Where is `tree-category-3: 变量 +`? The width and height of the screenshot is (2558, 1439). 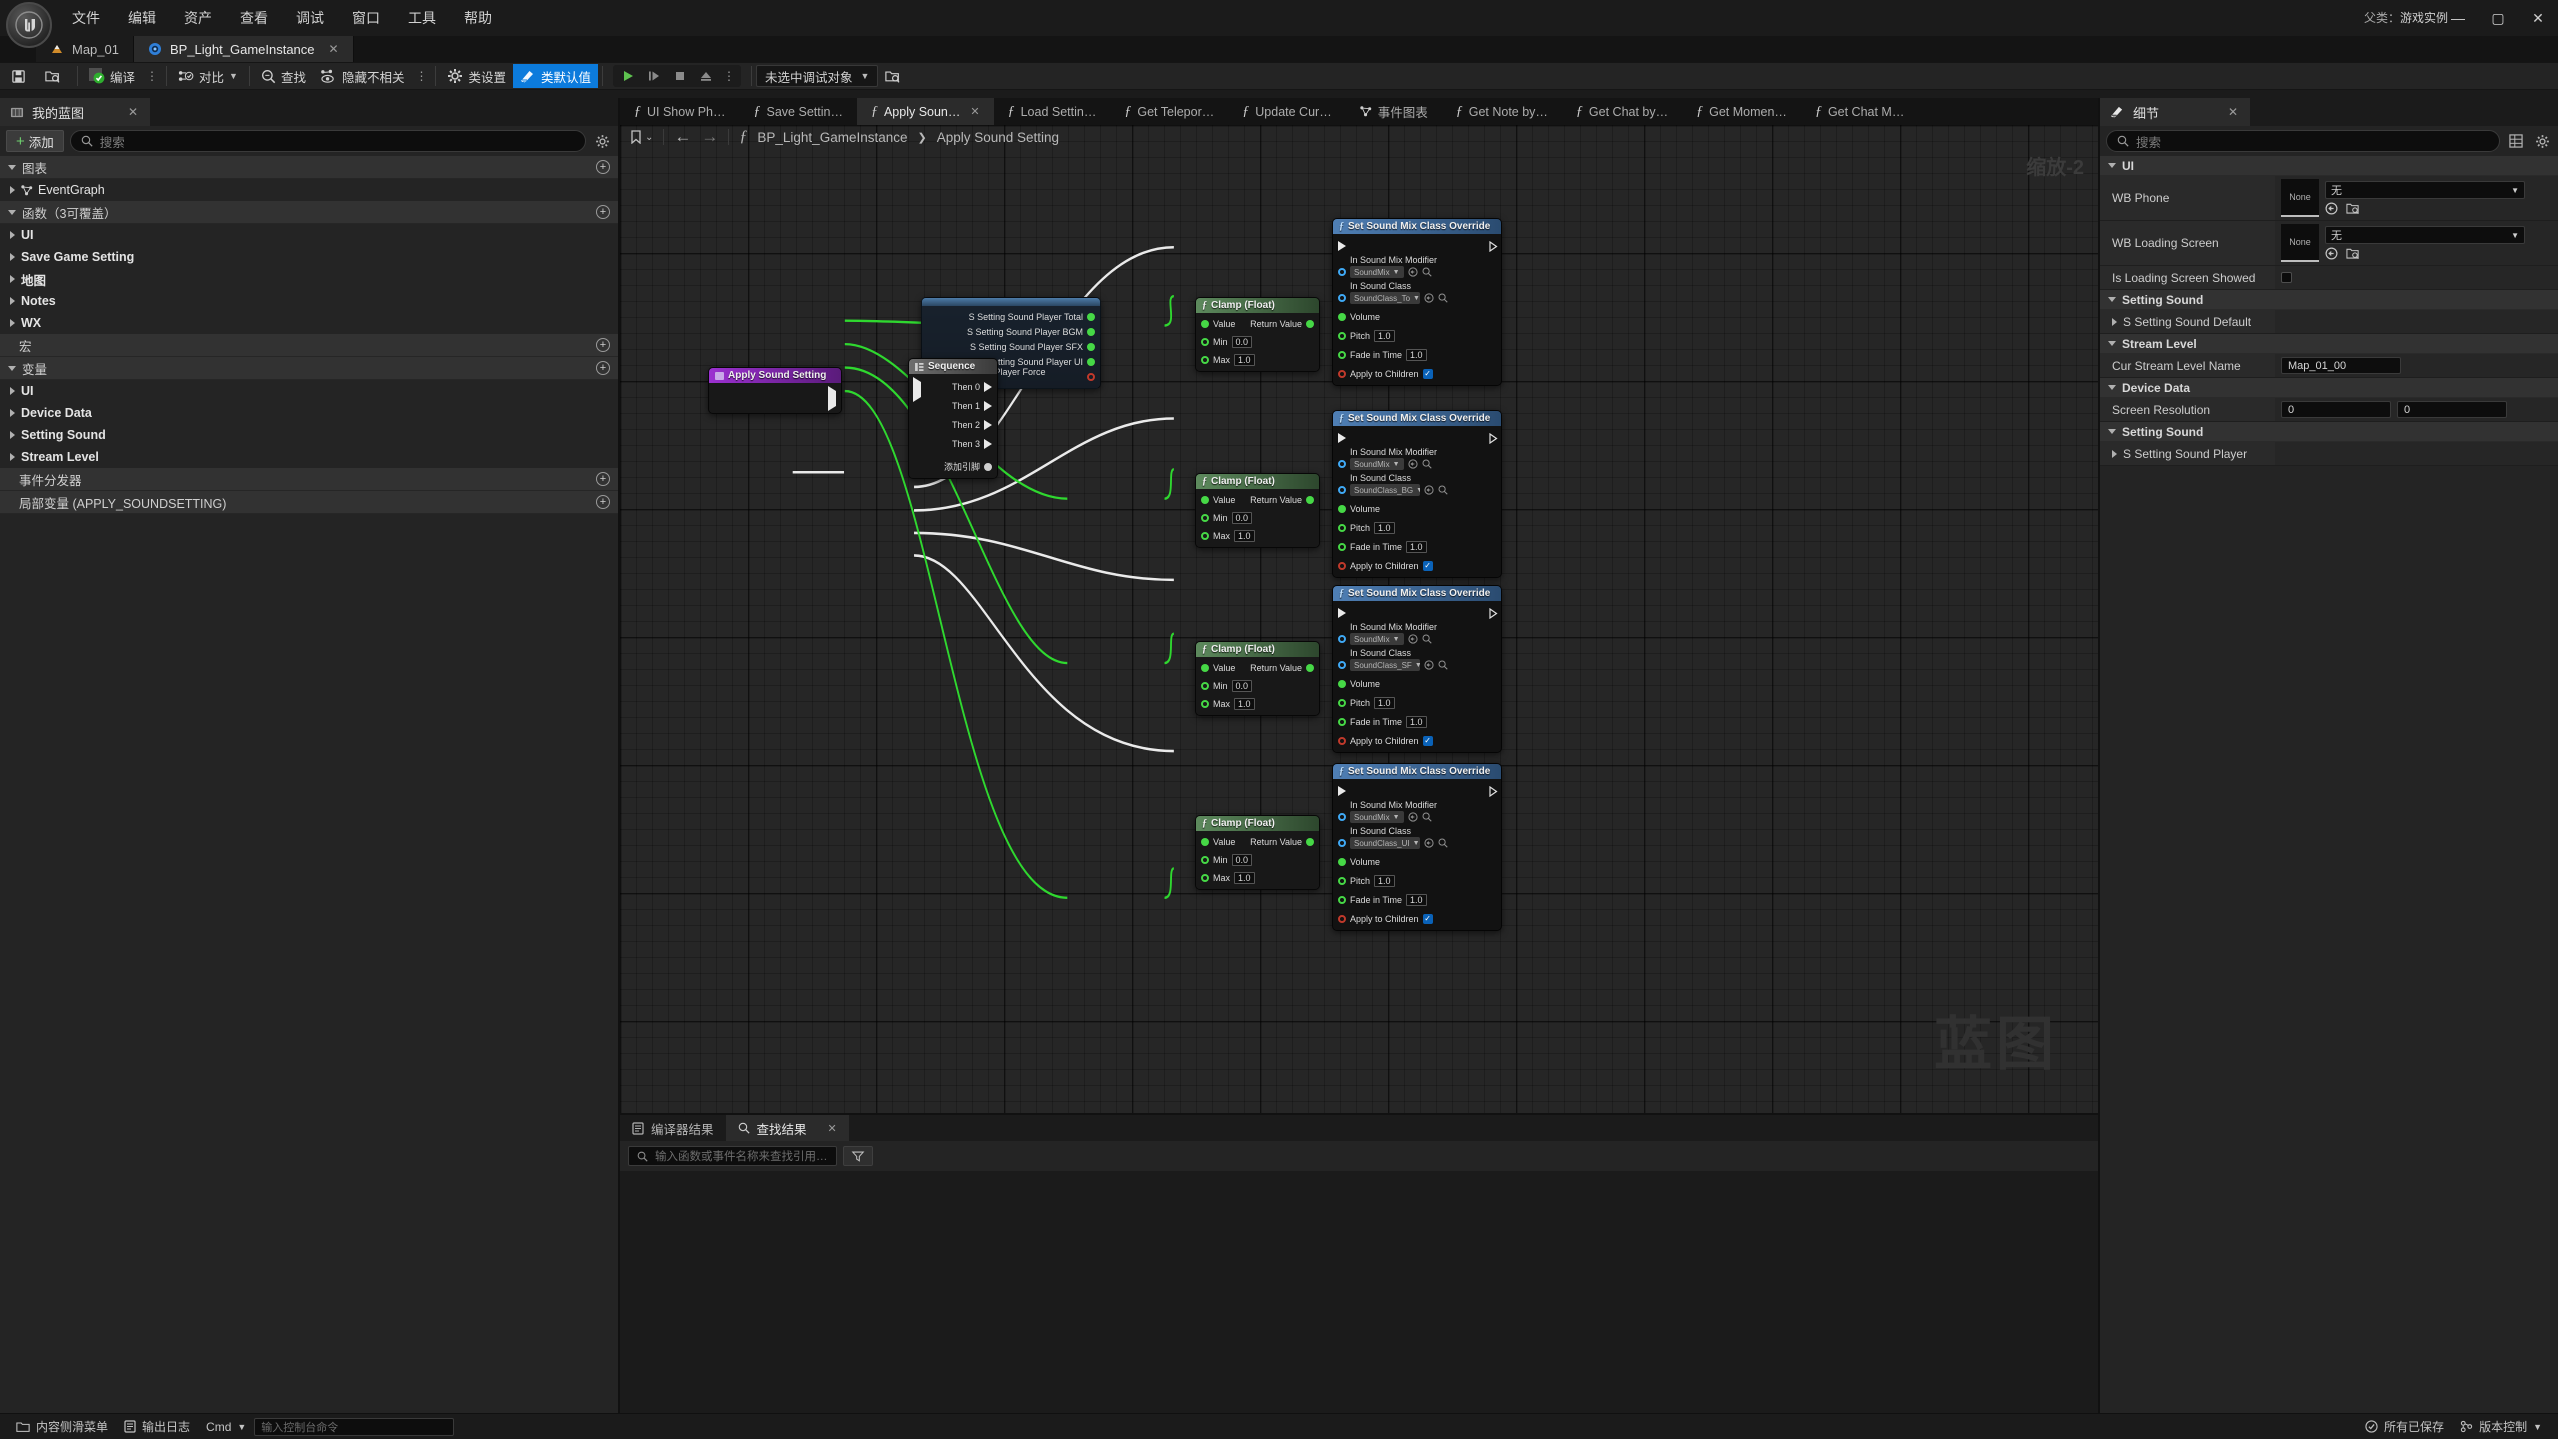 tree-category-3: 变量 + is located at coordinates (309, 368).